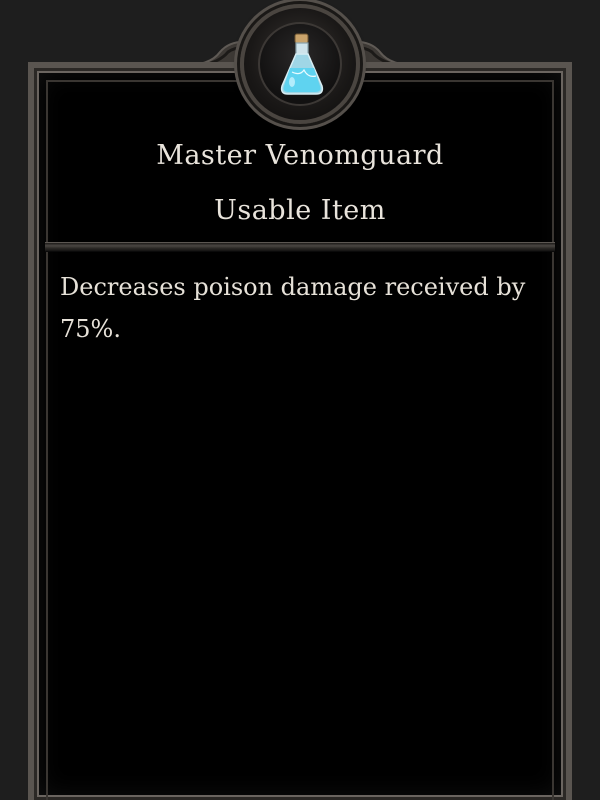 This screenshot has width=600, height=800. What do you see at coordinates (300, 155) in the screenshot?
I see `item-name: Master Venomguard` at bounding box center [300, 155].